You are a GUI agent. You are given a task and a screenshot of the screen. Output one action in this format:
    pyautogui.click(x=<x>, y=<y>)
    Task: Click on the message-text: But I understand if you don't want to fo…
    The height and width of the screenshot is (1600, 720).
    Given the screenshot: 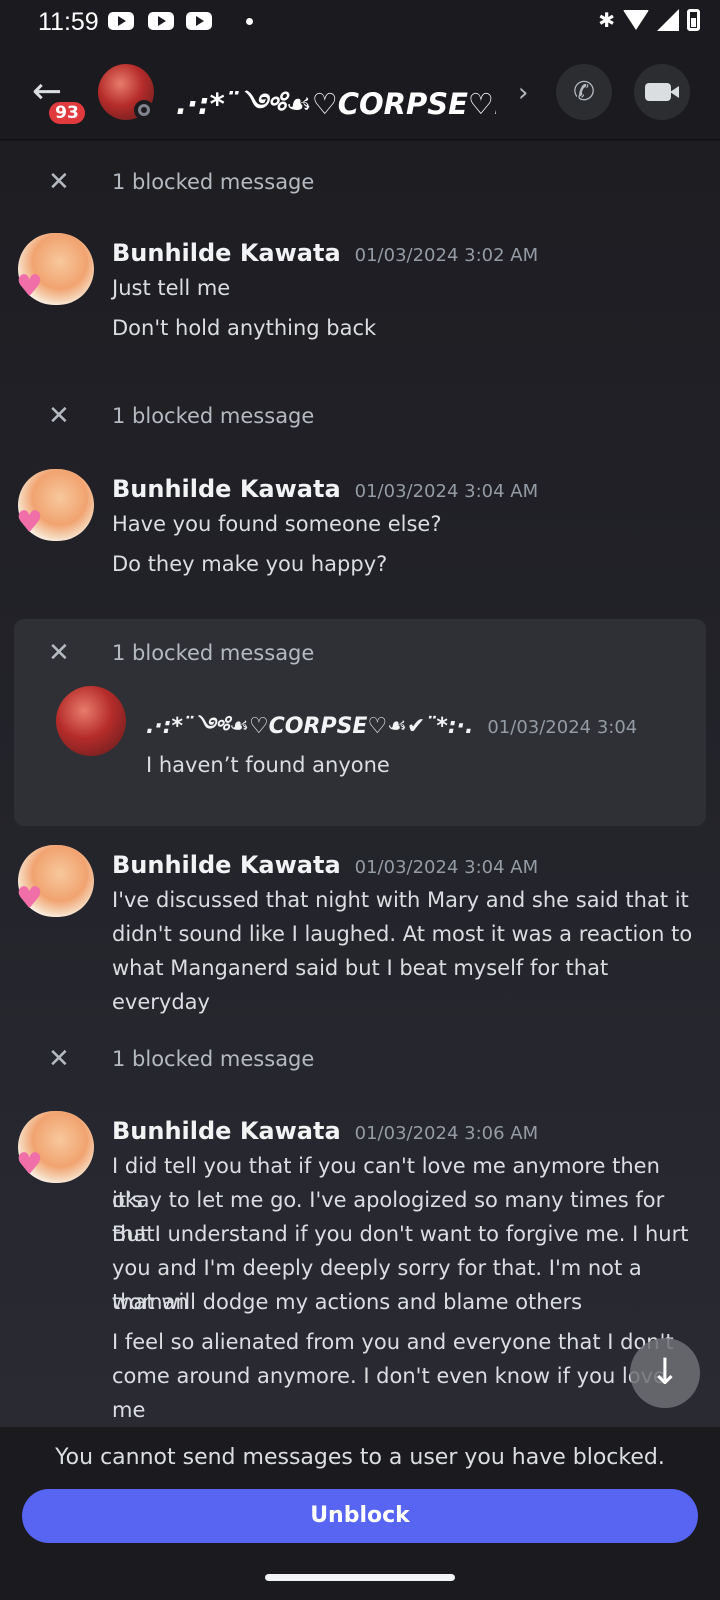 What is the action you would take?
    pyautogui.click(x=400, y=1234)
    